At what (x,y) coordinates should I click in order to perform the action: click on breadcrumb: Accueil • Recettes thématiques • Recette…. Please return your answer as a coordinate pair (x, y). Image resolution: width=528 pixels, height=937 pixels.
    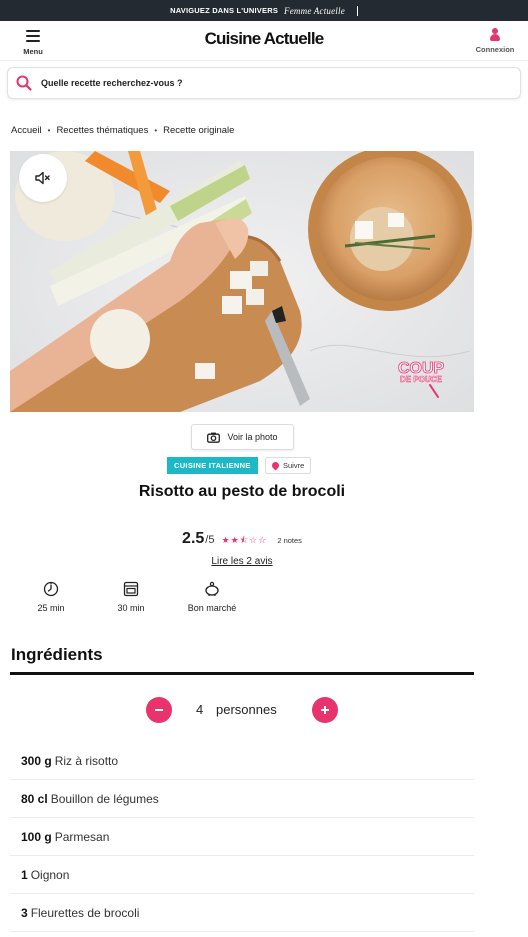
    Looking at the image, I should click on (123, 130).